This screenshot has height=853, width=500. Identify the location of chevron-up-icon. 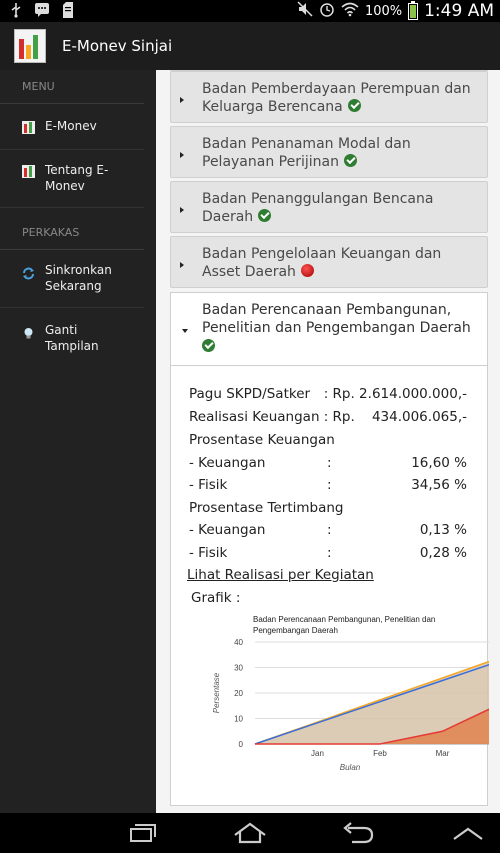
(468, 833).